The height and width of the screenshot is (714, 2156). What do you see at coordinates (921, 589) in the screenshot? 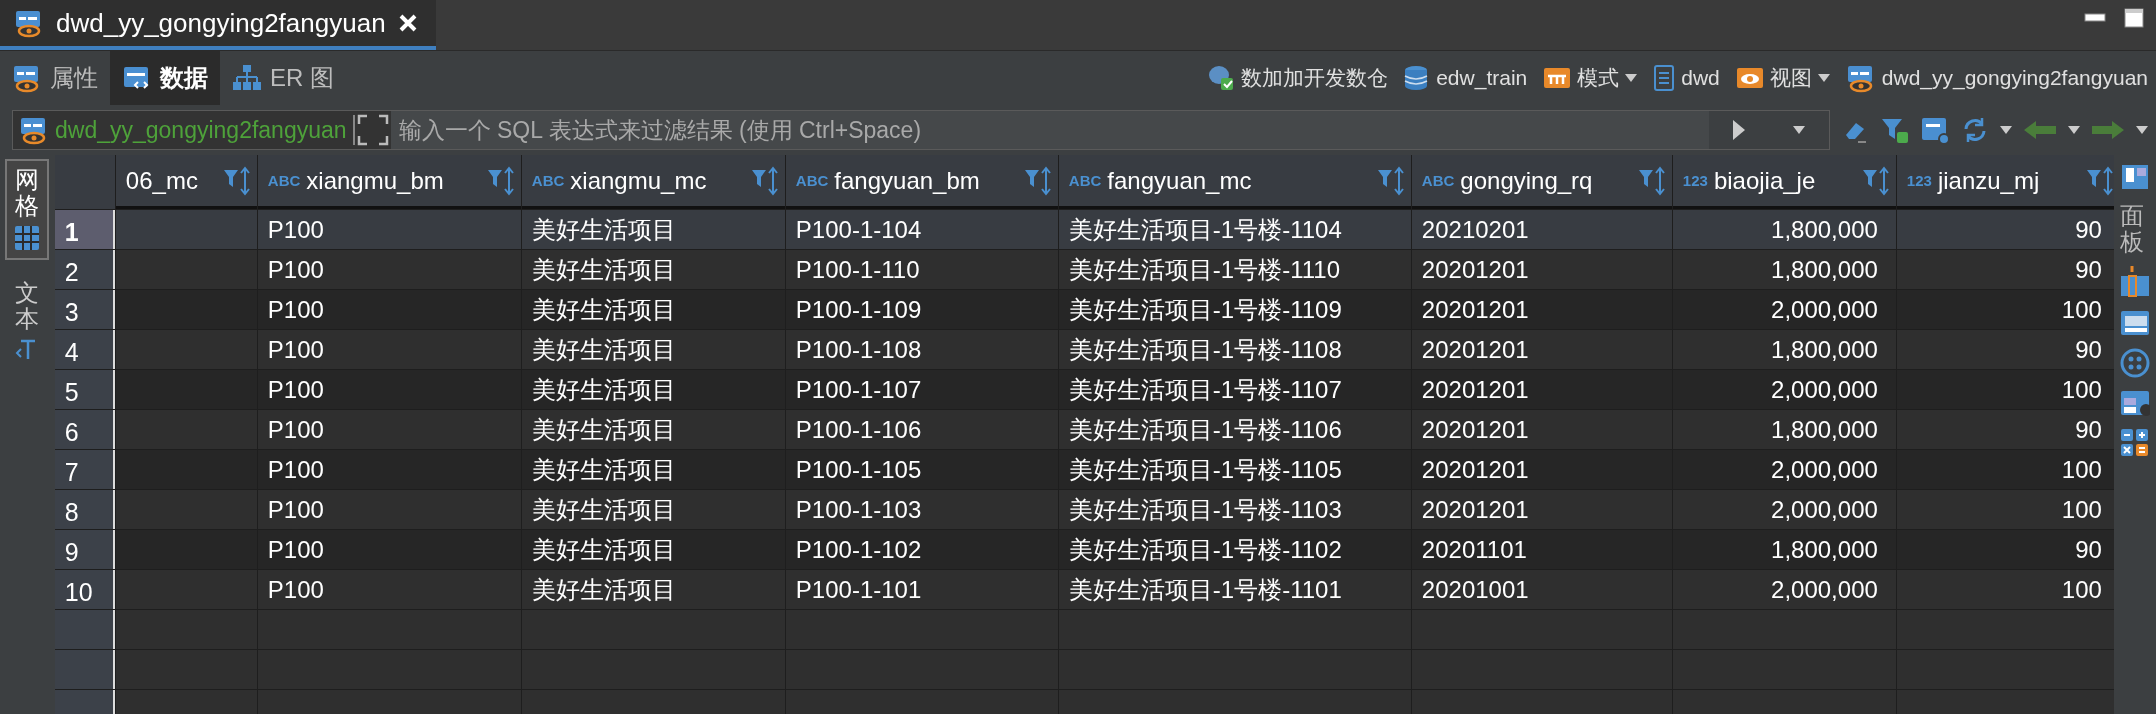
I see `table-cell: P100-1-101` at bounding box center [921, 589].